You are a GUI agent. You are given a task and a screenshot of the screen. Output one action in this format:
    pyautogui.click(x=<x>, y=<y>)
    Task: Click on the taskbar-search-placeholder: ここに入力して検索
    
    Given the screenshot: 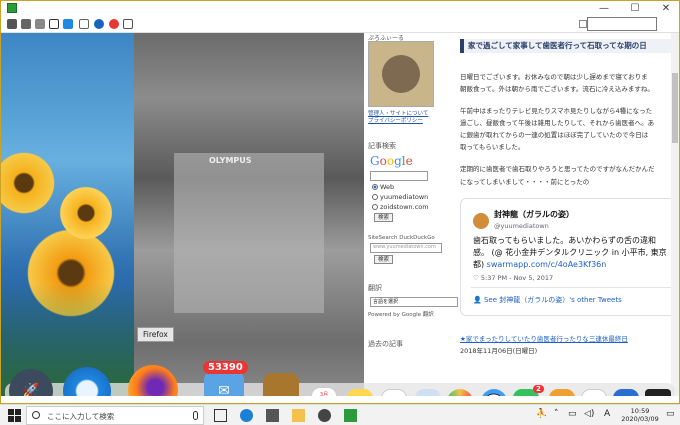 What is the action you would take?
    pyautogui.click(x=81, y=416)
    